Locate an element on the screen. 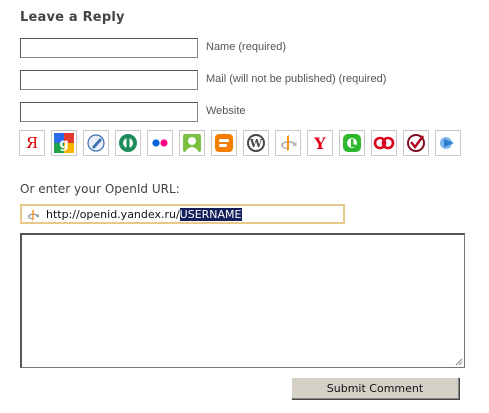  provider-blogger is located at coordinates (224, 143).